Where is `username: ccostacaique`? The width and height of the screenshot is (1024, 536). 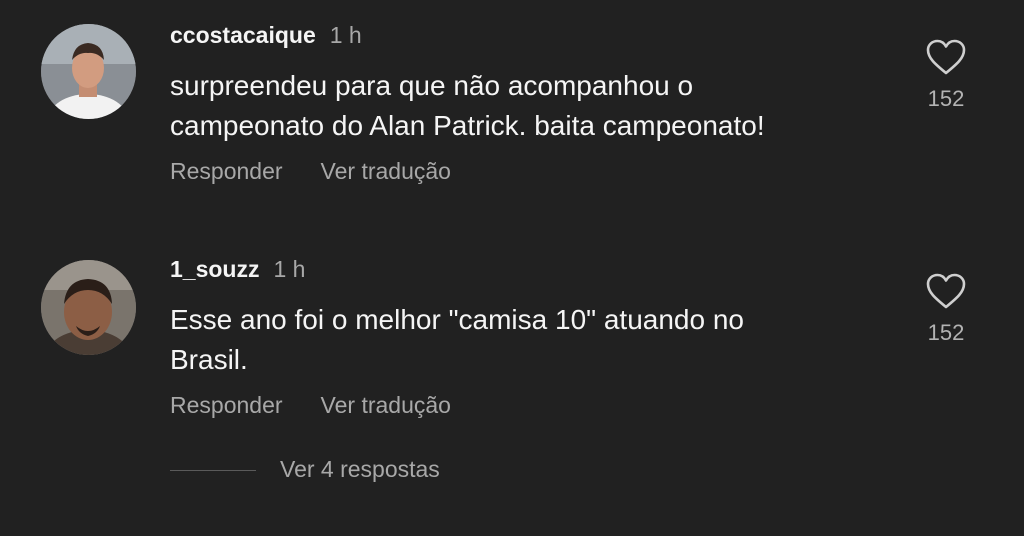 username: ccostacaique is located at coordinates (243, 35).